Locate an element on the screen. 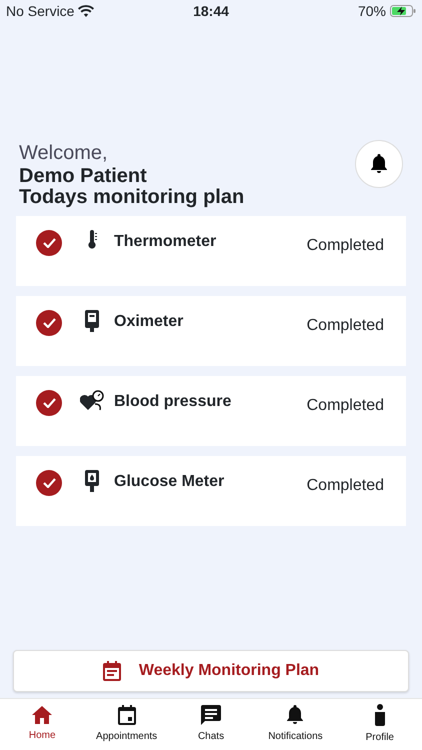 The image size is (422, 750). nav-tab: Notifications is located at coordinates (295, 724).